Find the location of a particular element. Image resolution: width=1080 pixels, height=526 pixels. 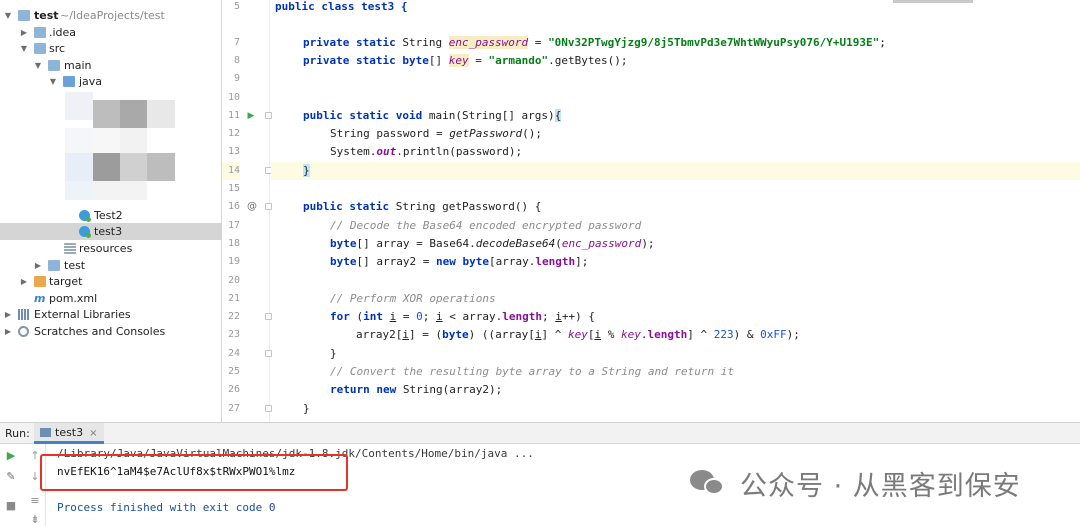

scroll-to-end-icon: ⇟ is located at coordinates (35, 519).